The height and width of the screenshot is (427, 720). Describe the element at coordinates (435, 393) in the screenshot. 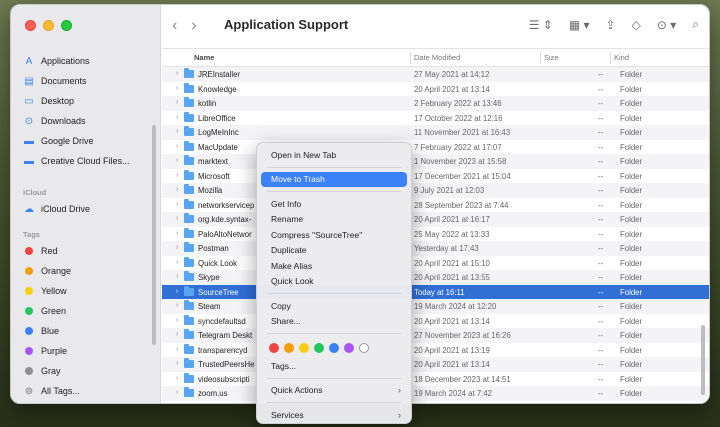

I see `table-row: › zoom.us 19 March 2024 at 7:42 -- Folder` at that location.